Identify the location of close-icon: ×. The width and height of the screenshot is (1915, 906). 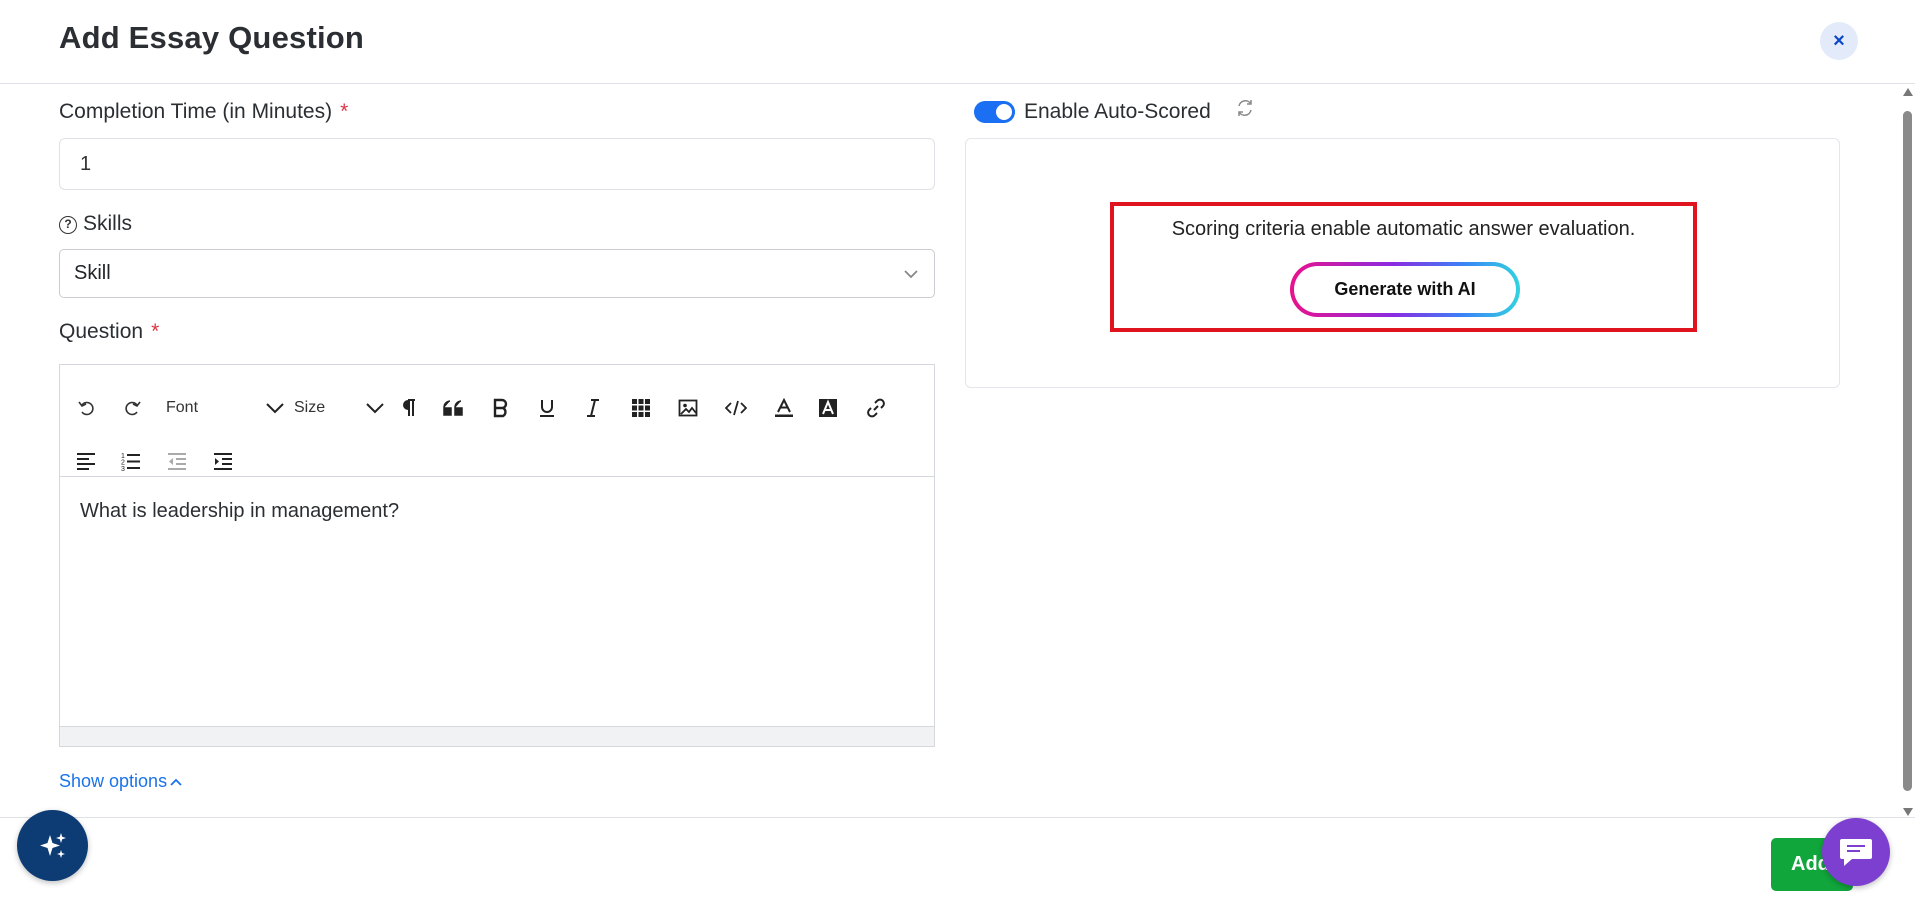
(1839, 40).